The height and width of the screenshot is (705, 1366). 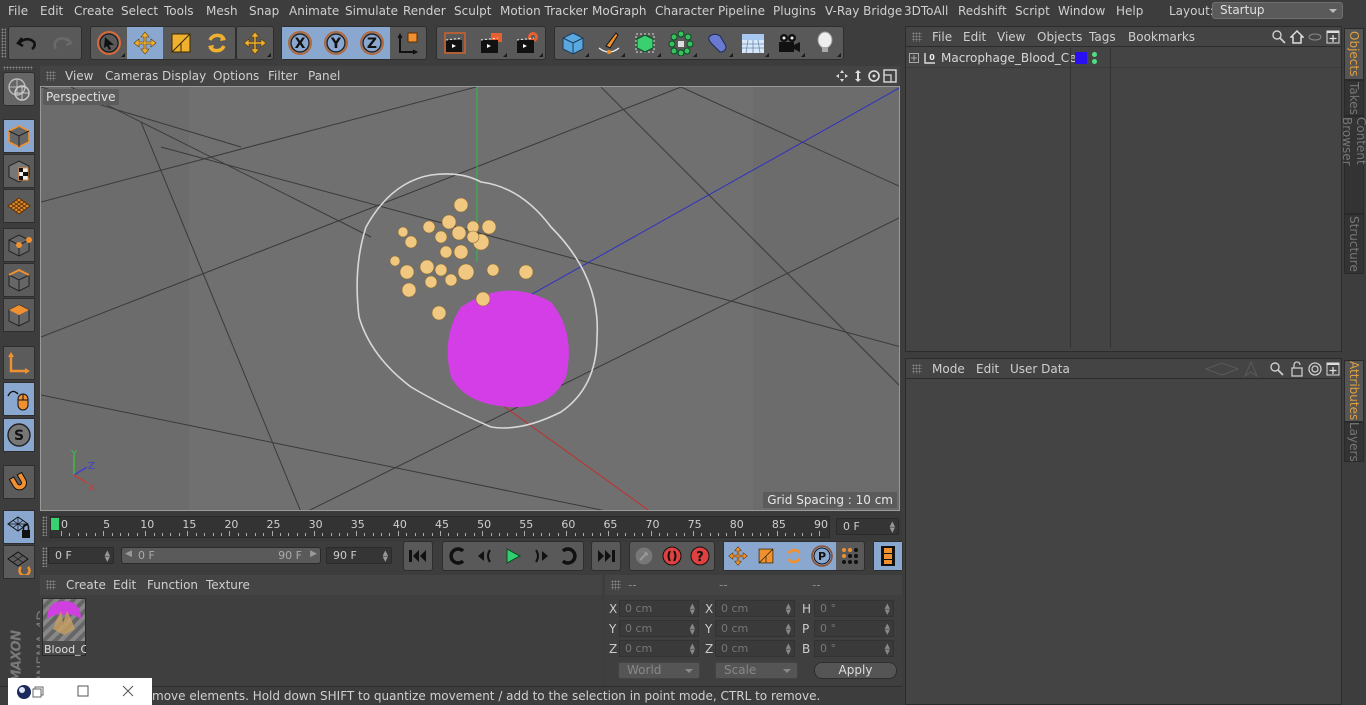 I want to click on toggle-view-icon, so click(x=890, y=76).